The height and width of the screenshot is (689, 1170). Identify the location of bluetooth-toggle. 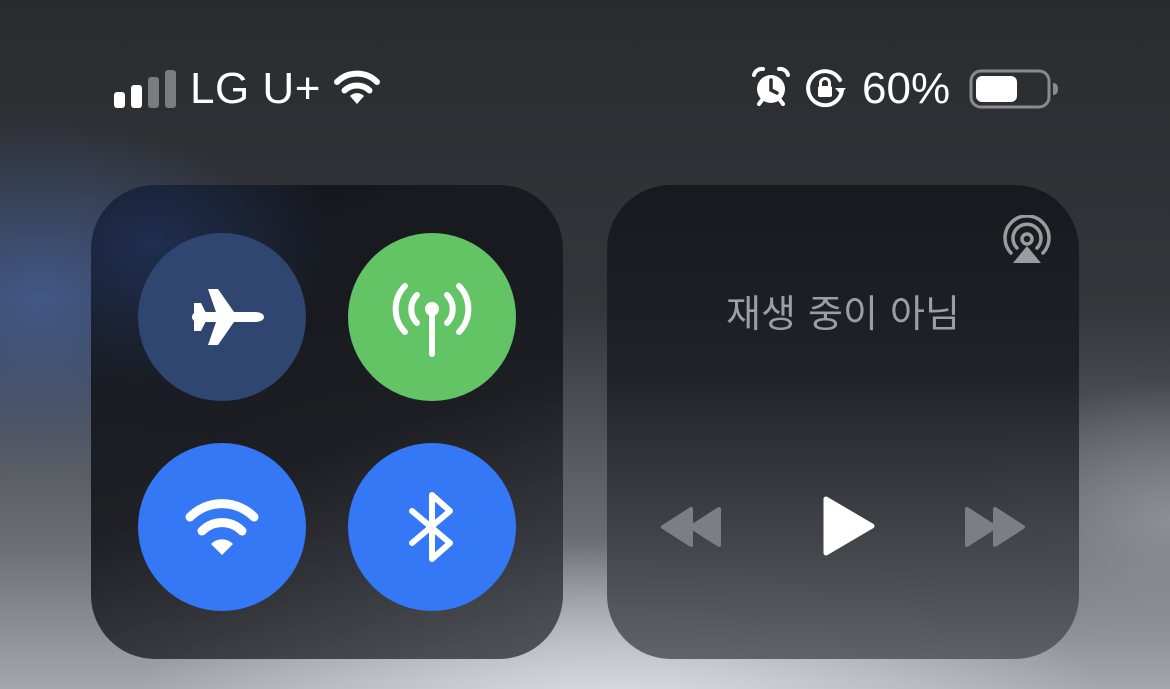
(432, 527).